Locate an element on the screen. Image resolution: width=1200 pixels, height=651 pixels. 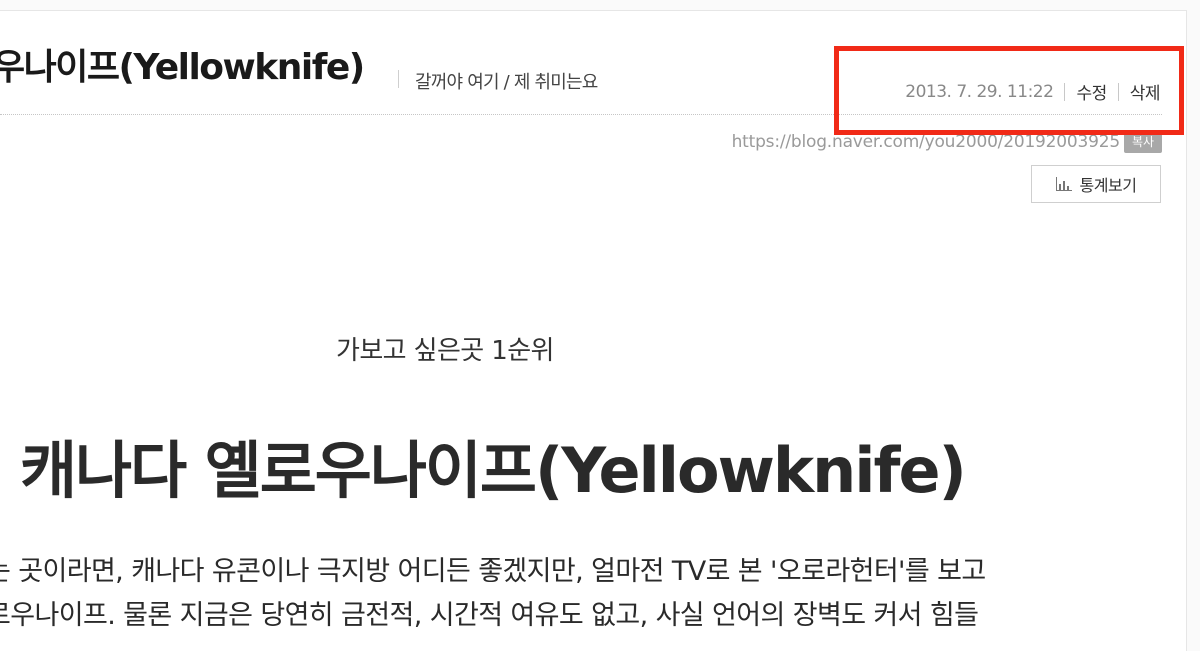
title-divider is located at coordinates (398, 79).